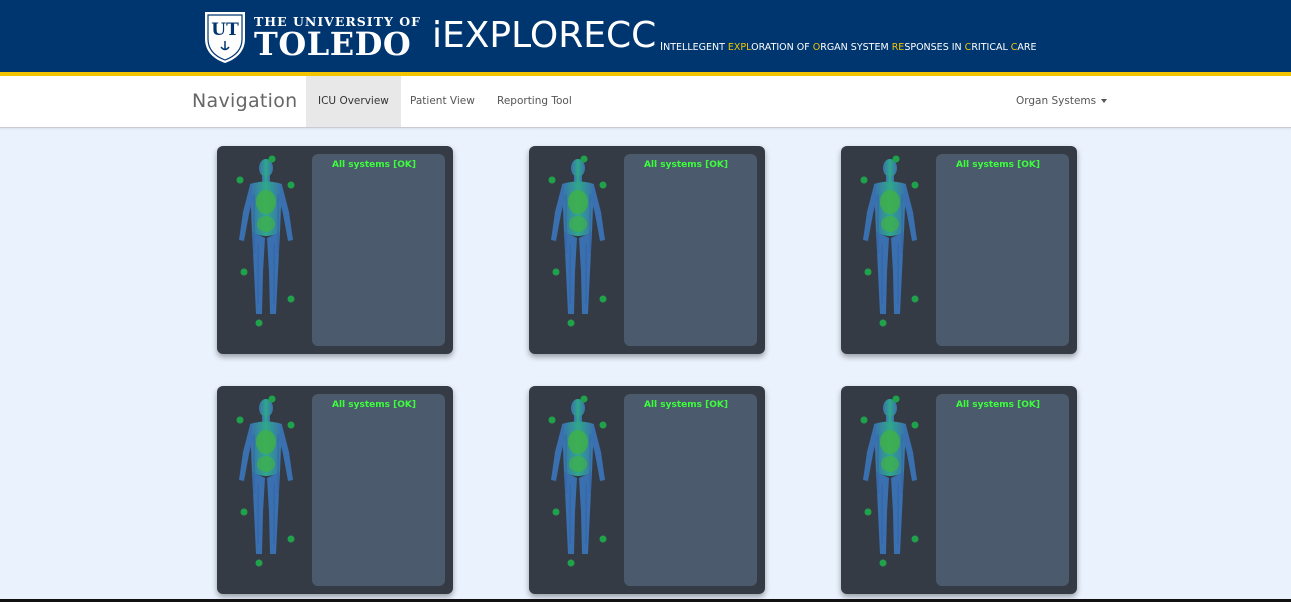 This screenshot has width=1291, height=602. I want to click on subtitle-part: ORATION OF, so click(782, 47).